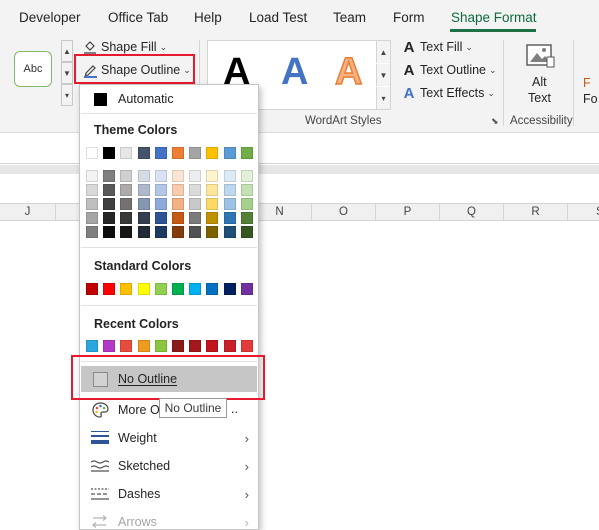 Image resolution: width=599 pixels, height=530 pixels. Describe the element at coordinates (540, 73) in the screenshot. I see `alt-text-button: Alt Text` at that location.